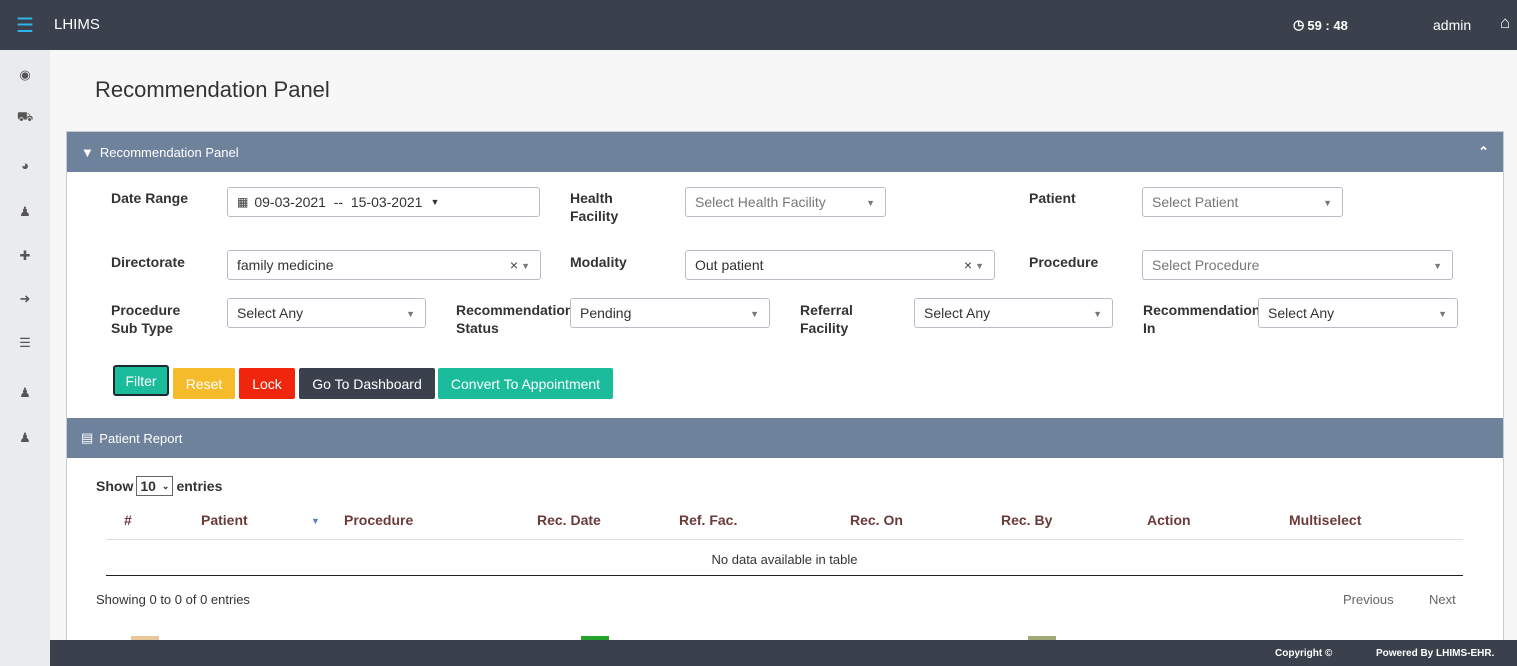  I want to click on convert-to-appointment-button: Convert To Appointment, so click(525, 383).